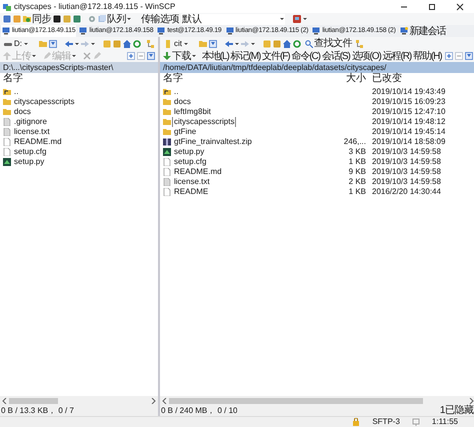  What do you see at coordinates (7, 6) in the screenshot?
I see `app-icon` at bounding box center [7, 6].